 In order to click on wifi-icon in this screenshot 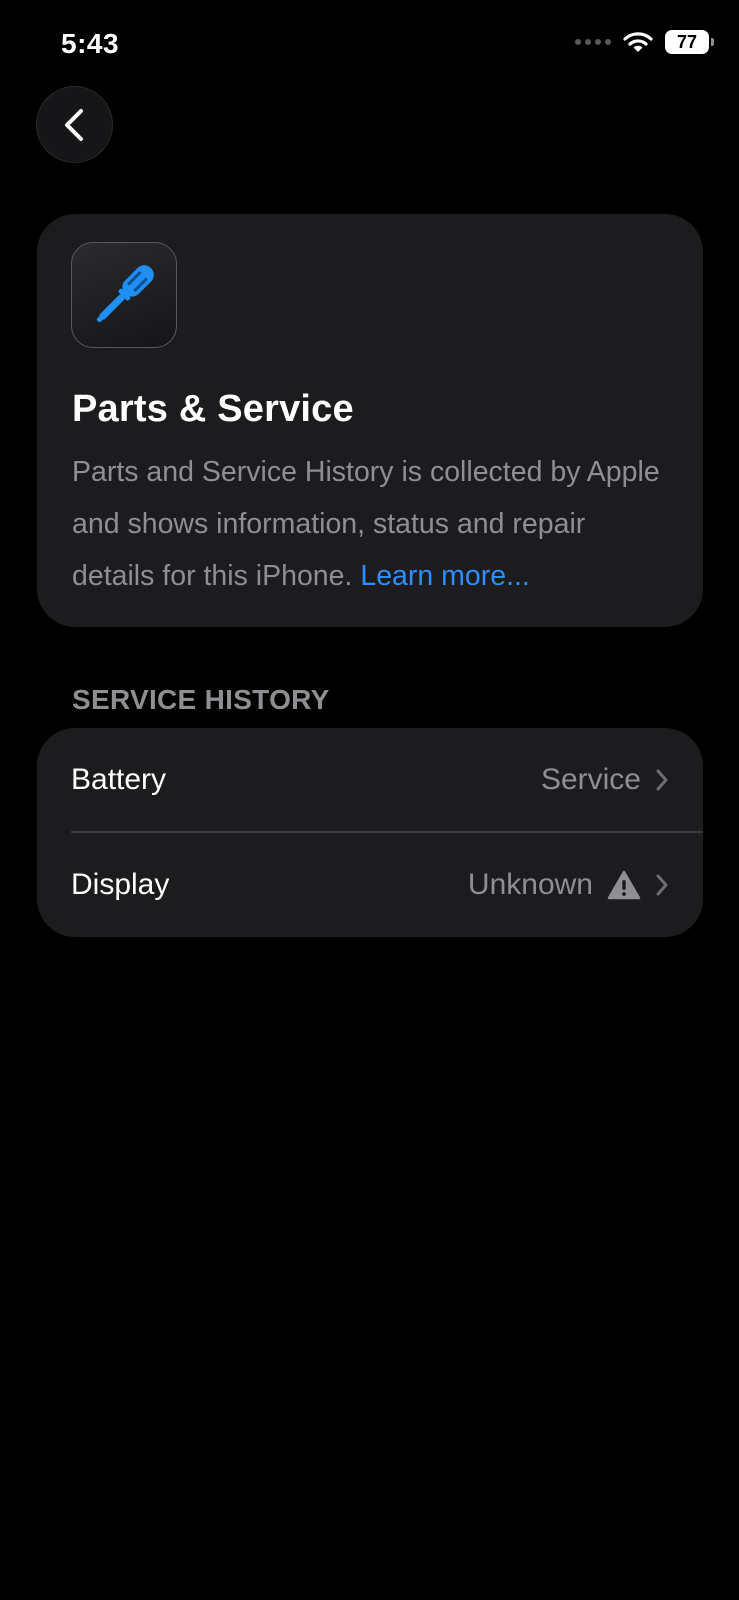, I will do `click(638, 42)`.